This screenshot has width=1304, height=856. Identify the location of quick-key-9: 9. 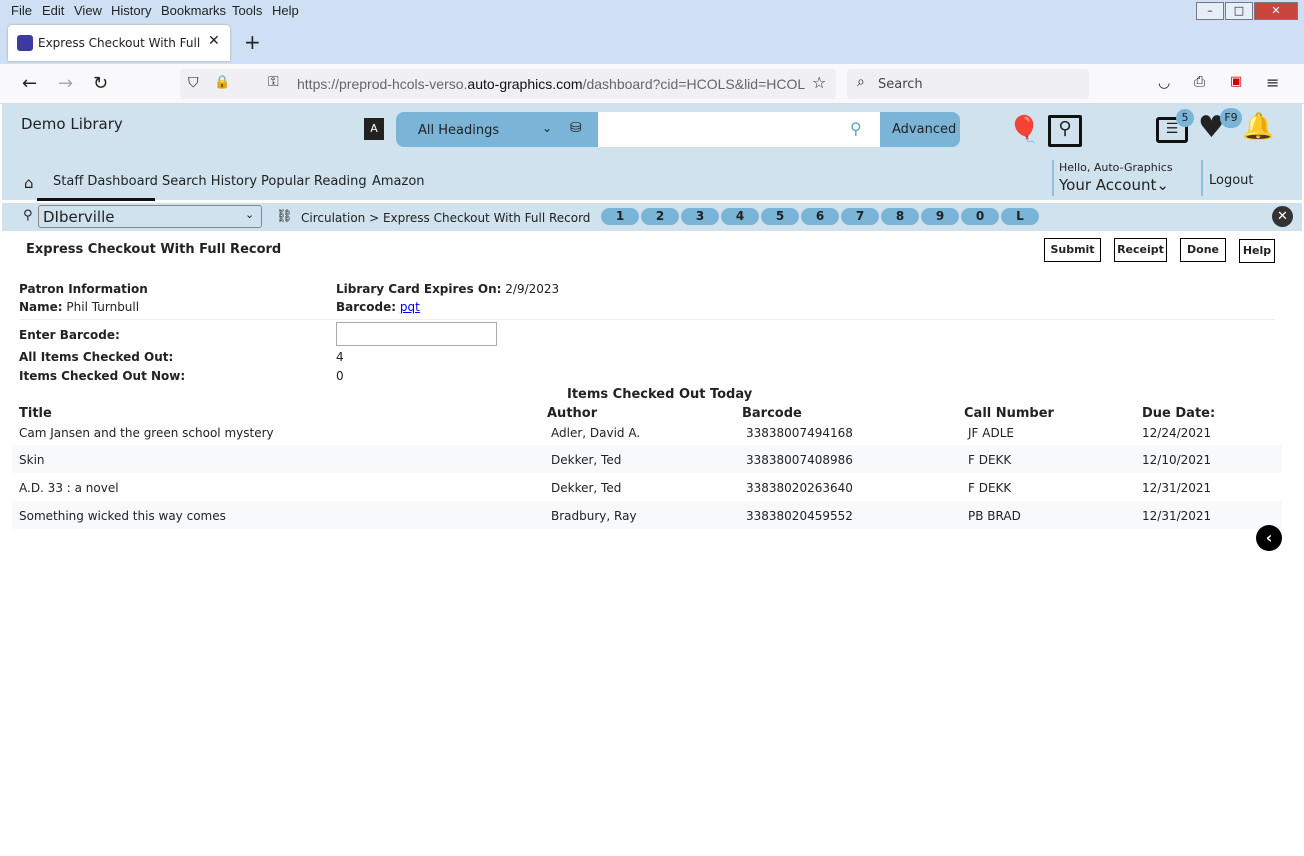
(940, 216).